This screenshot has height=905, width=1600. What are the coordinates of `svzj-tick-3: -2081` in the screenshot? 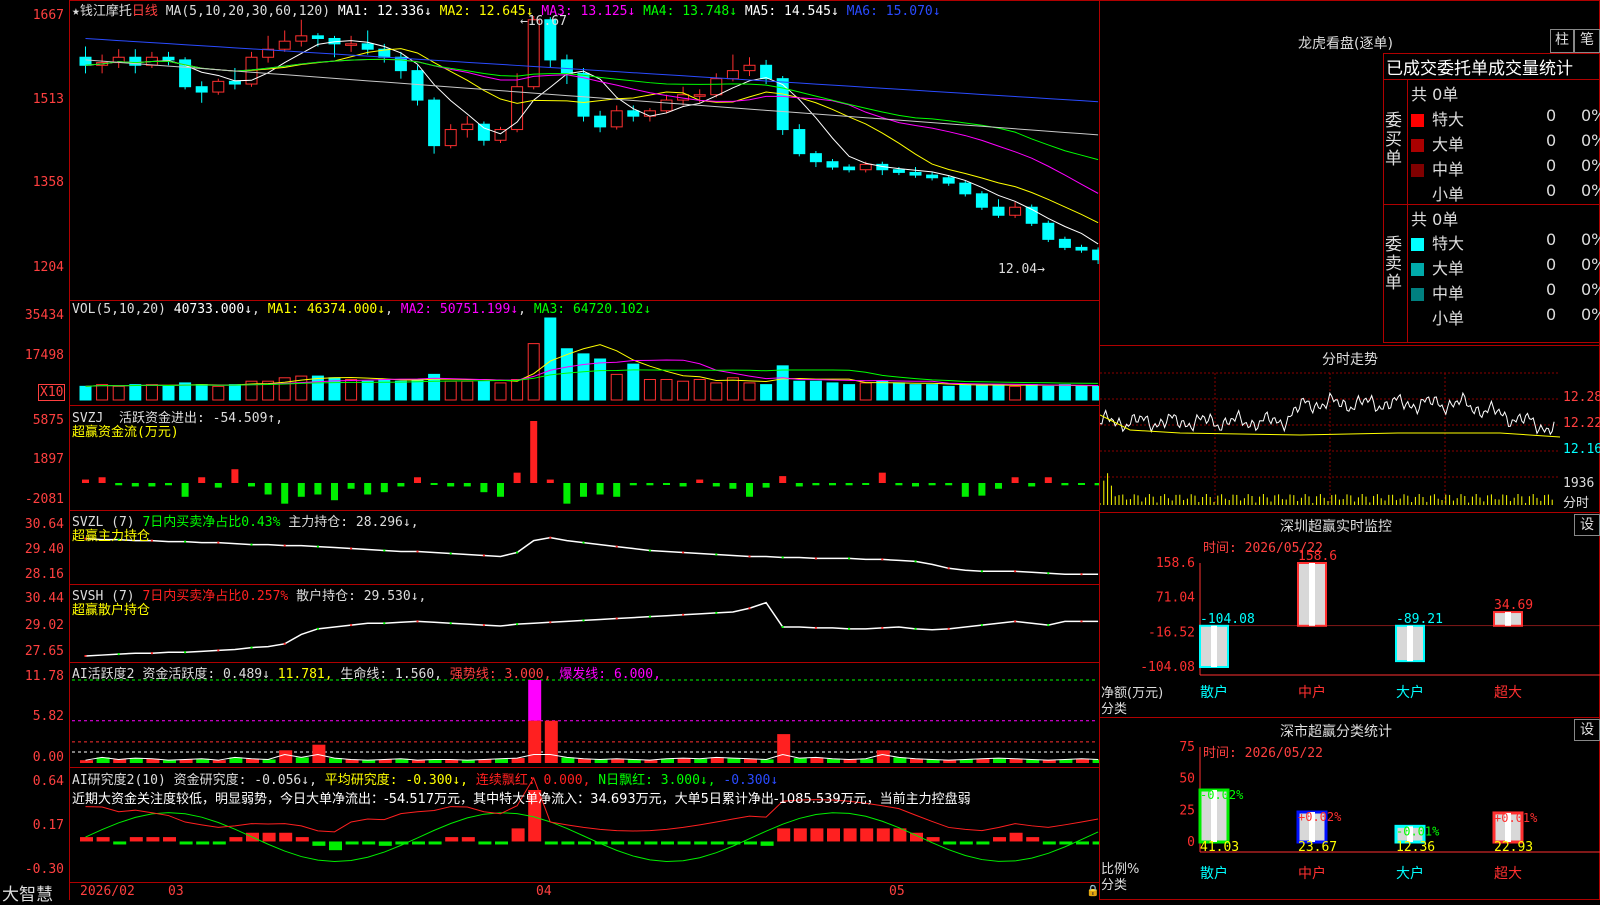 It's located at (44, 499).